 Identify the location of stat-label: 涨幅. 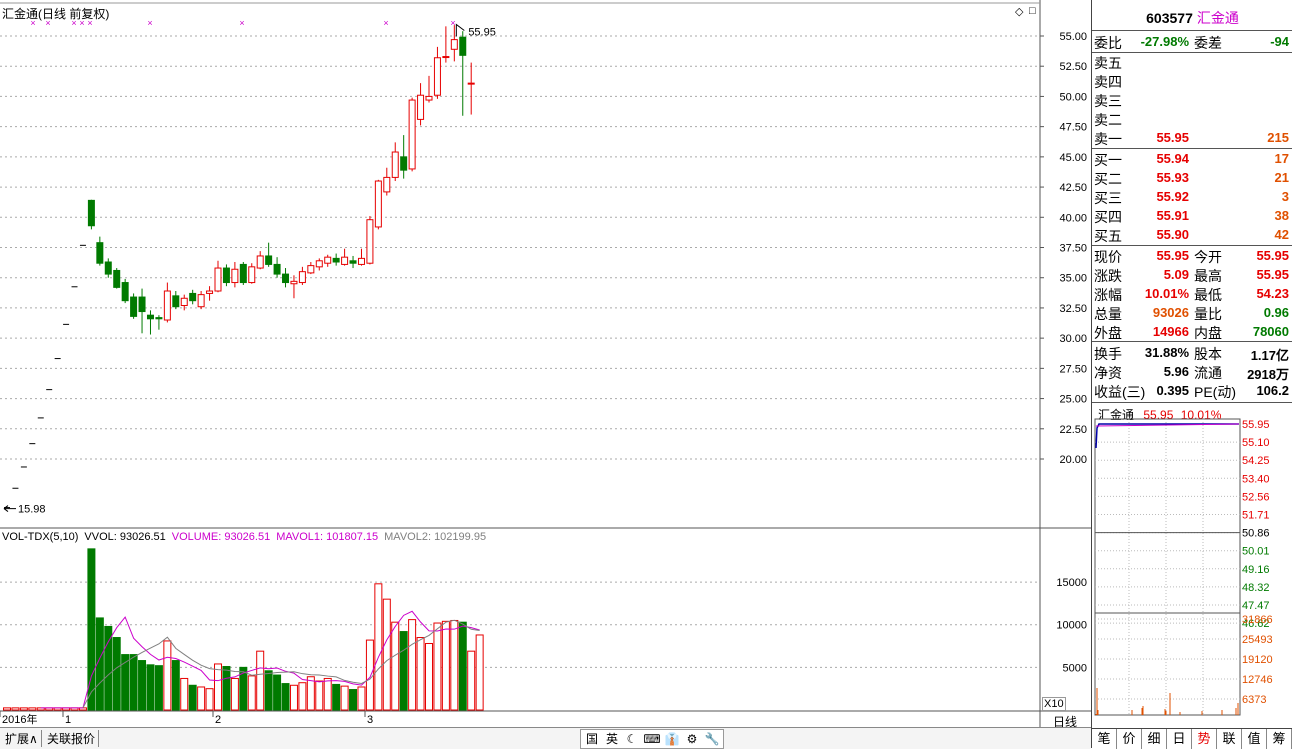
(1108, 295).